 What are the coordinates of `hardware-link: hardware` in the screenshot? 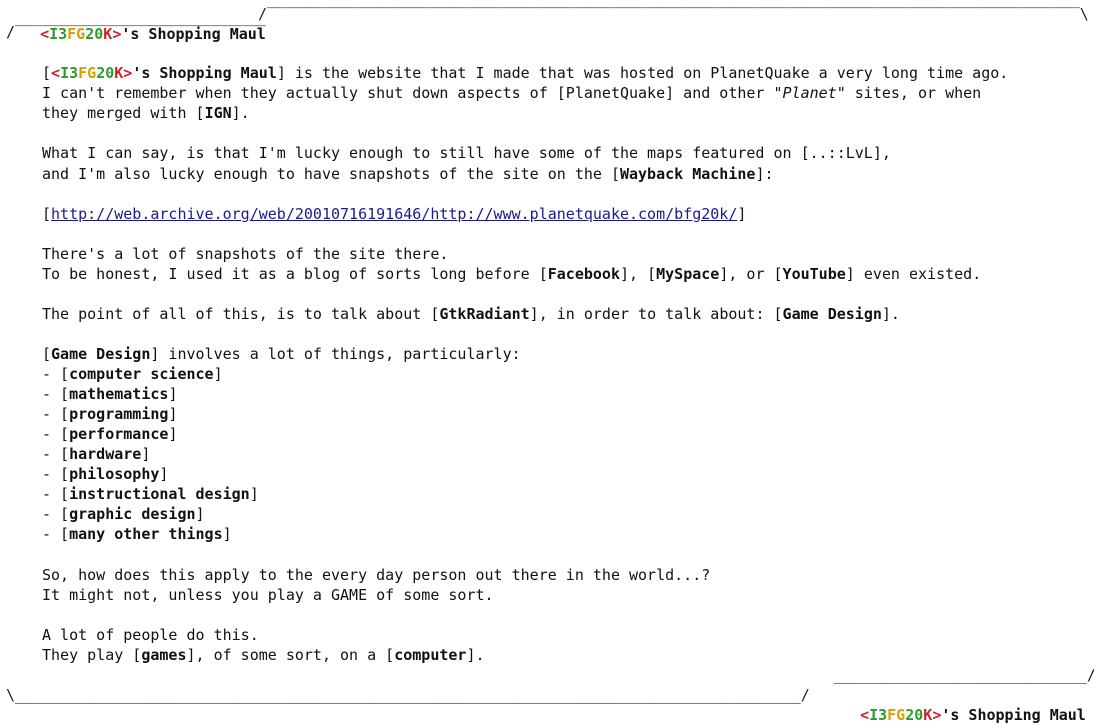 It's located at (105, 454).